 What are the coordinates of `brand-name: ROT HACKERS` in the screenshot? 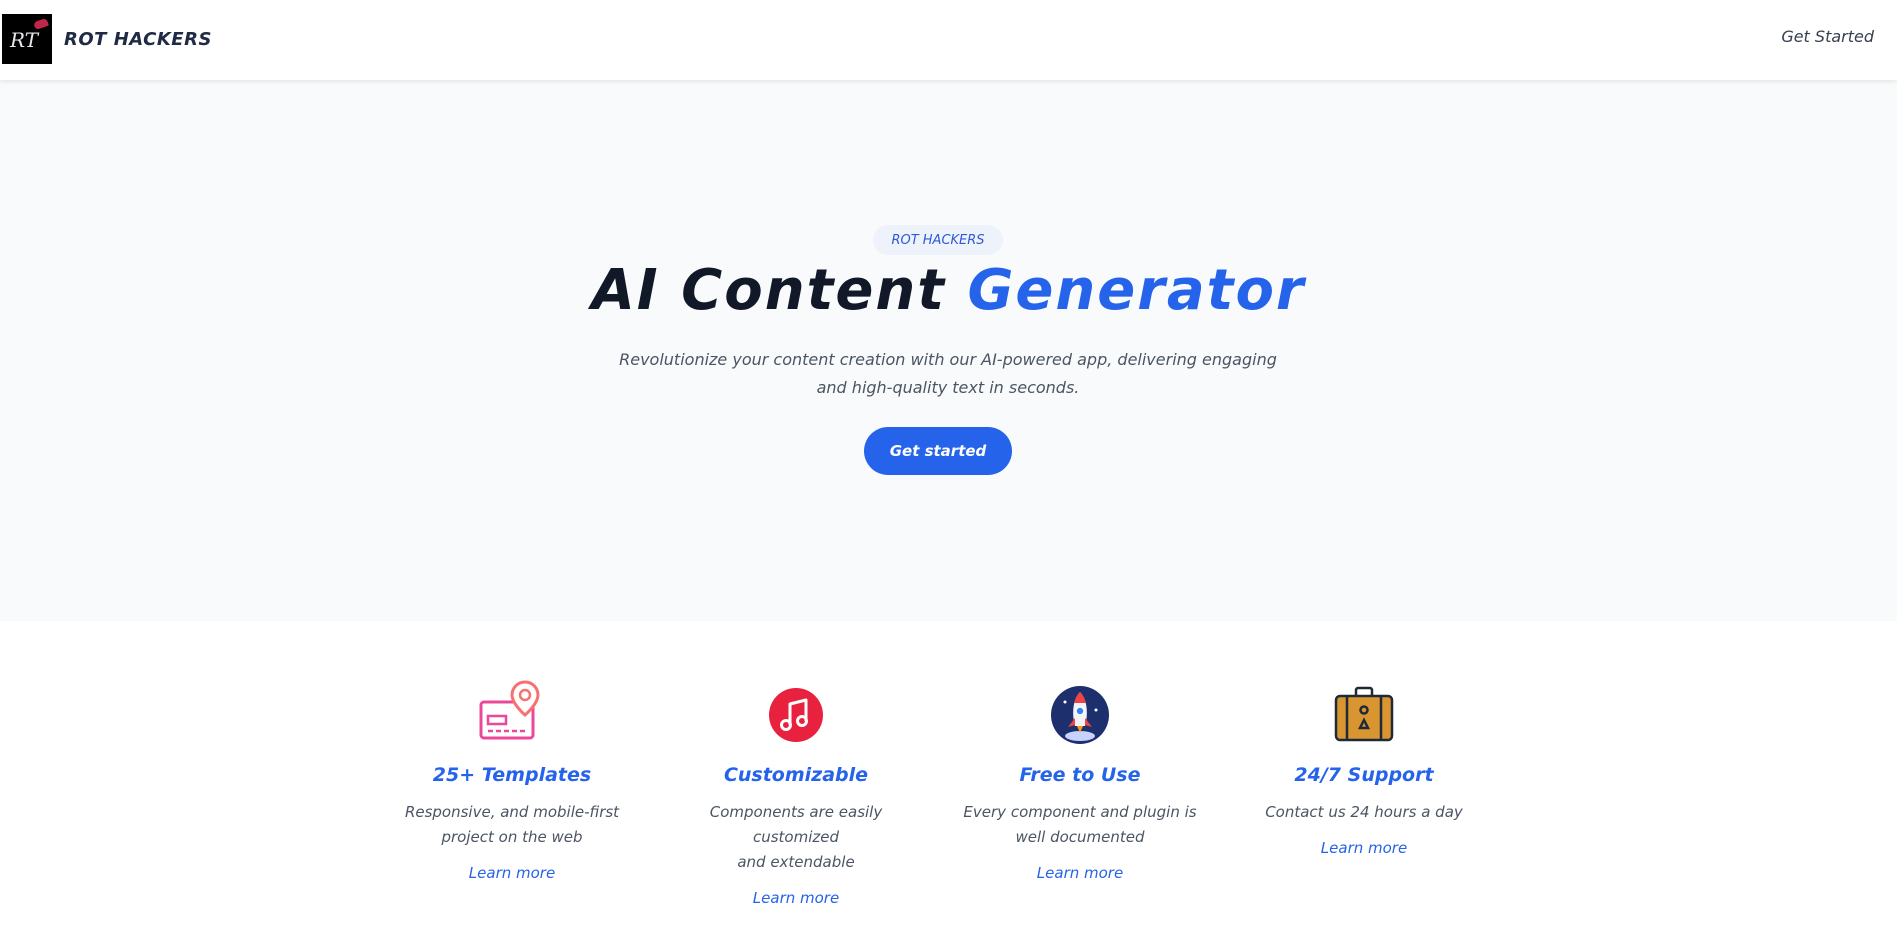 It's located at (138, 39).